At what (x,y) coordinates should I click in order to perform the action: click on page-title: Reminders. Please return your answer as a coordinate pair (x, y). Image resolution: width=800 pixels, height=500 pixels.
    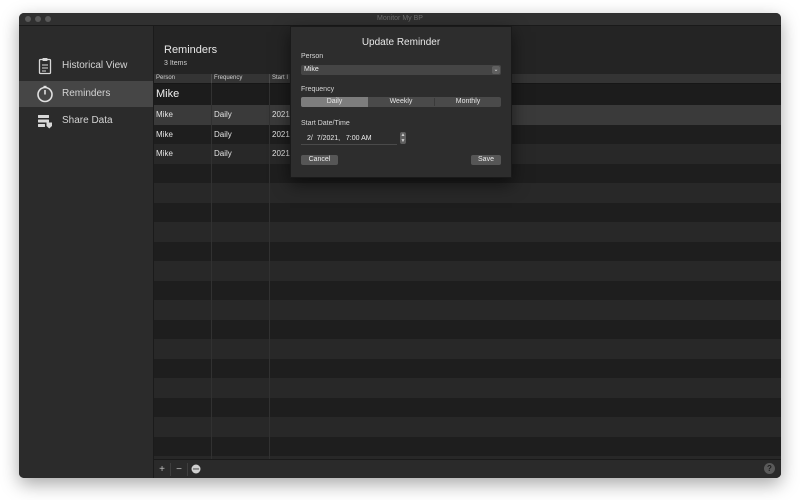
    Looking at the image, I should click on (191, 50).